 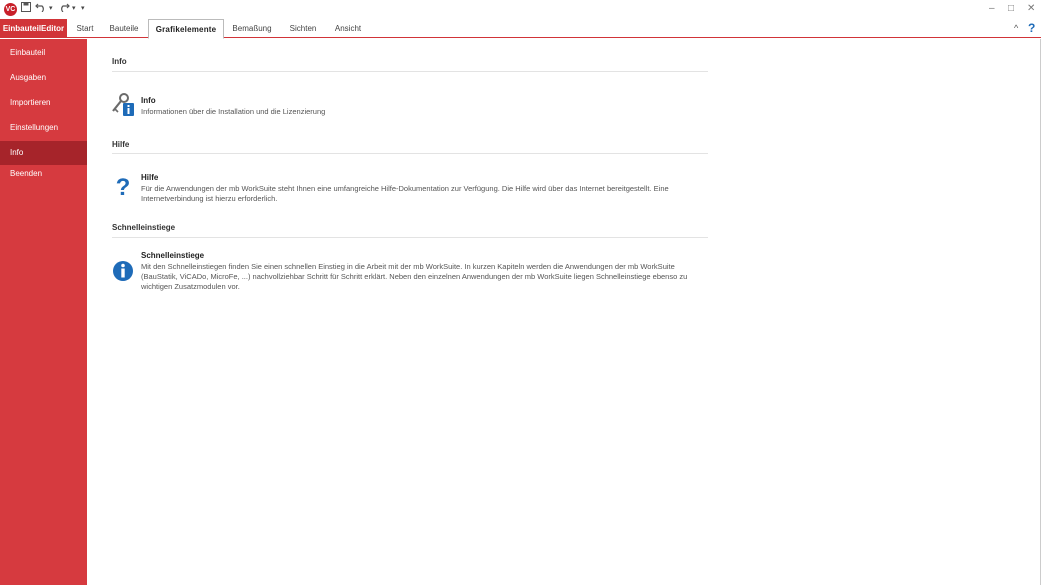 What do you see at coordinates (41, 9) in the screenshot?
I see `undo-icon` at bounding box center [41, 9].